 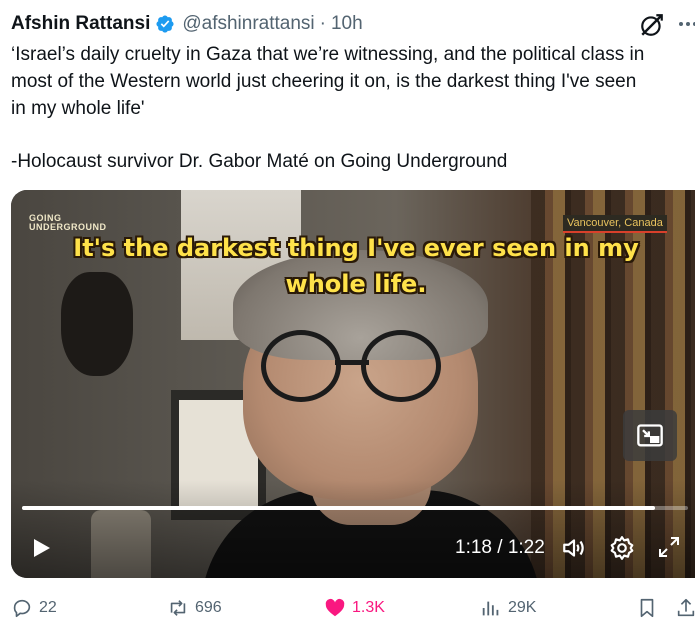 I want to click on author-handle: @afshinrattansi, so click(x=248, y=24).